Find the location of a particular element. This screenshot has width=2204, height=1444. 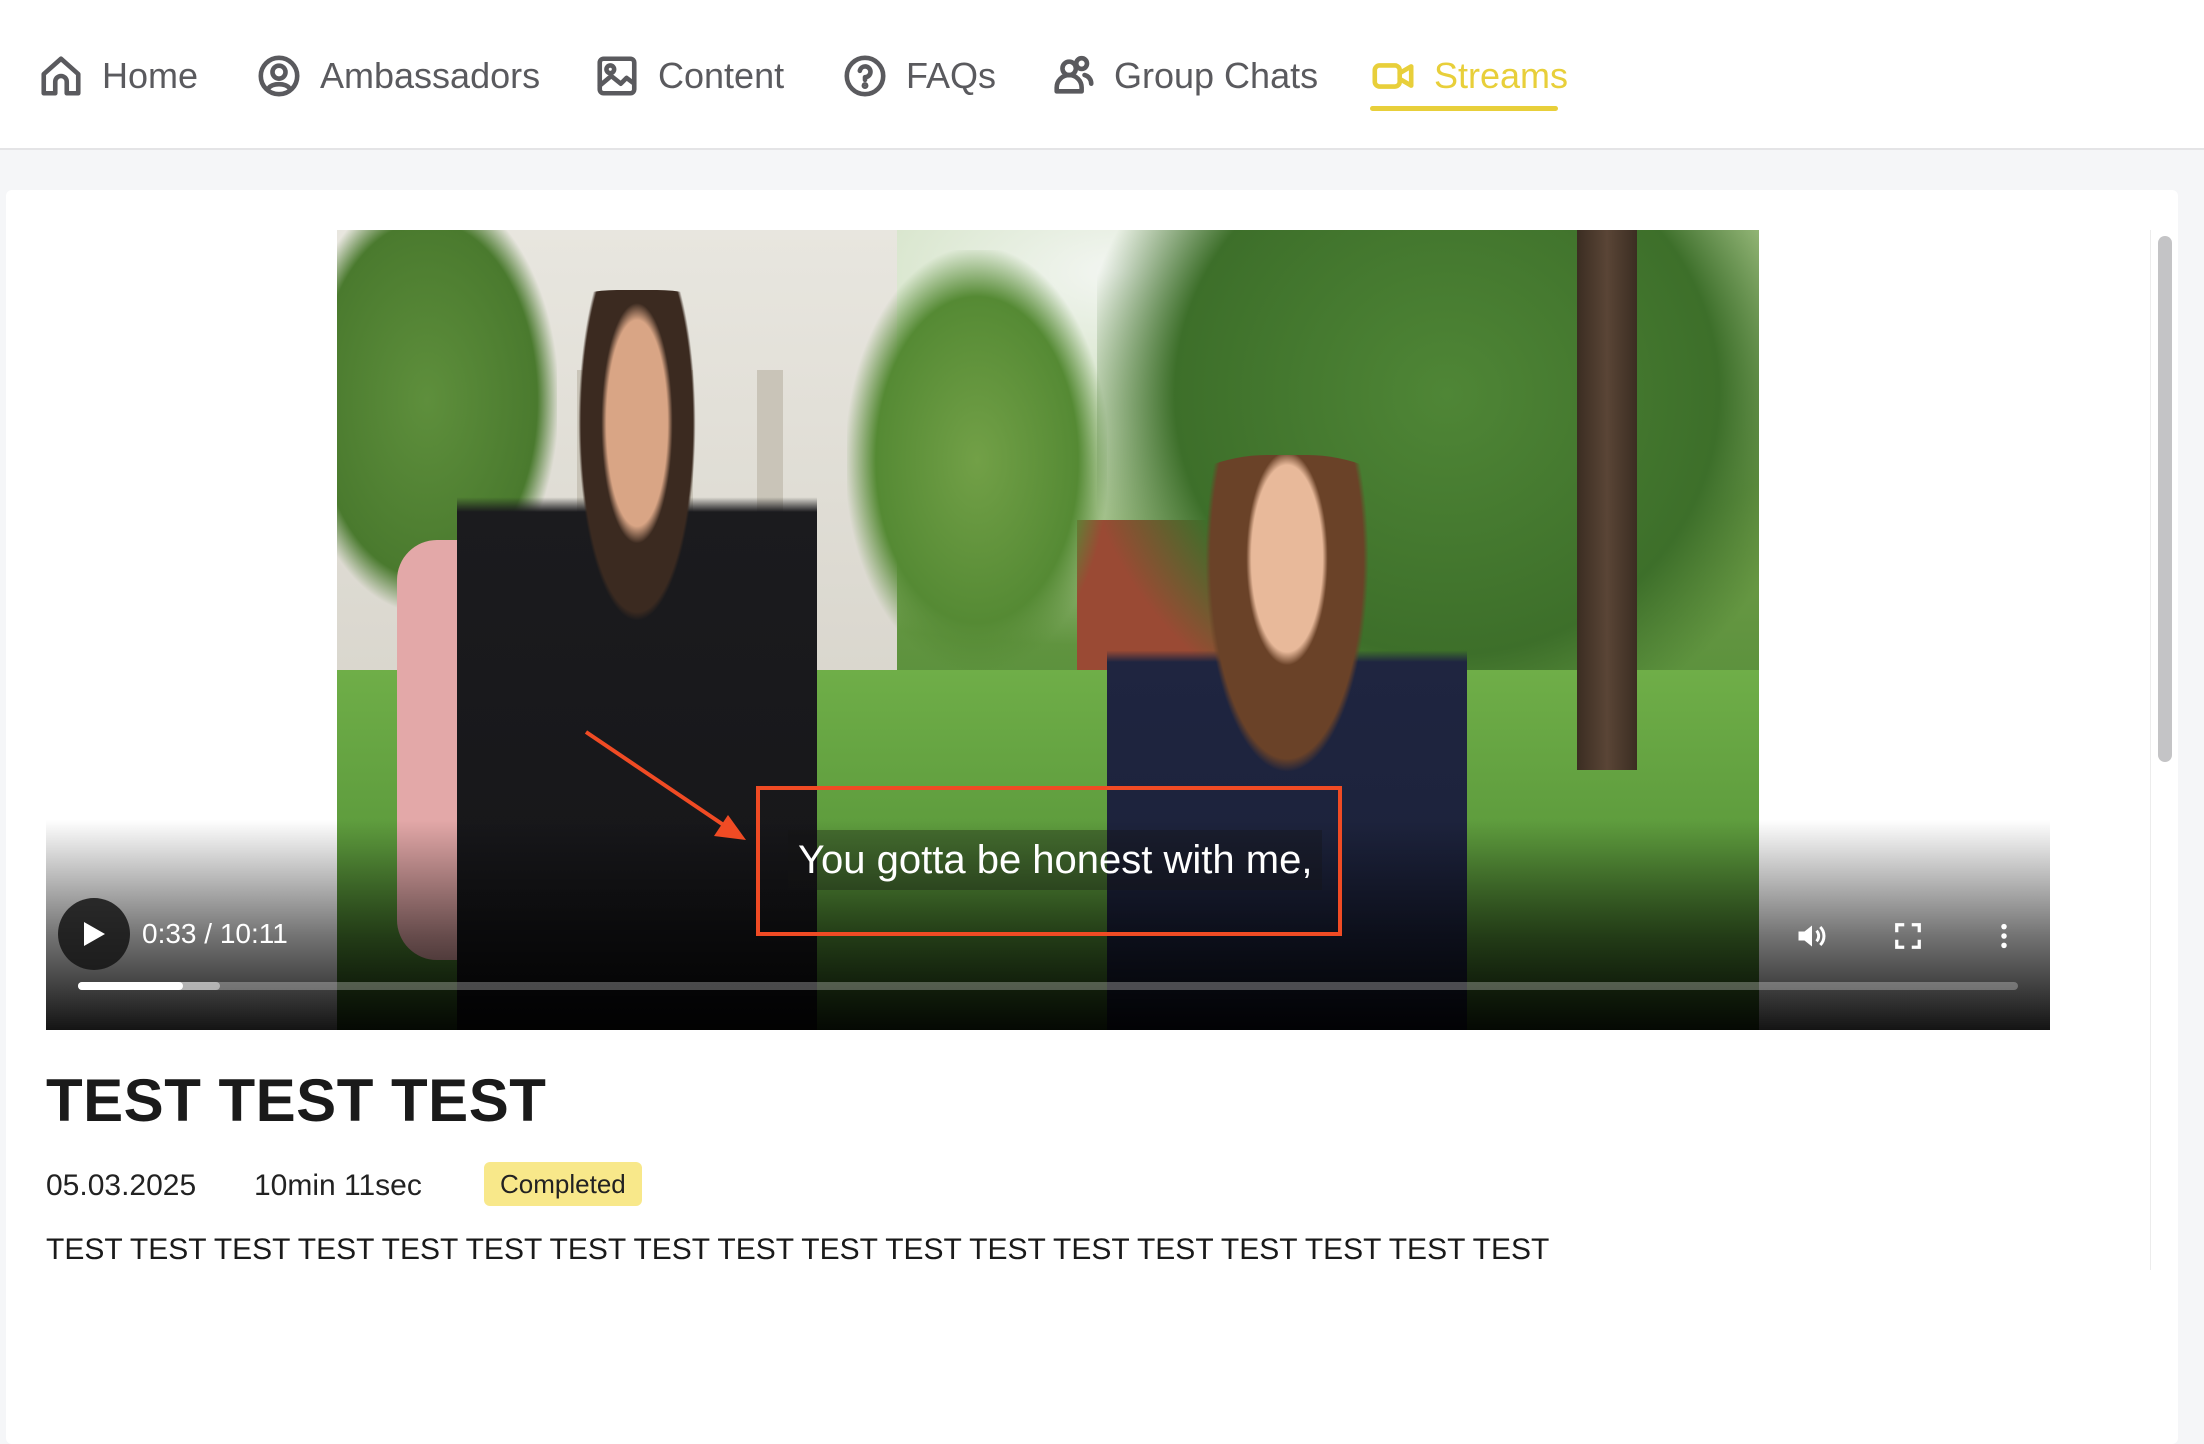

home-icon is located at coordinates (61, 76).